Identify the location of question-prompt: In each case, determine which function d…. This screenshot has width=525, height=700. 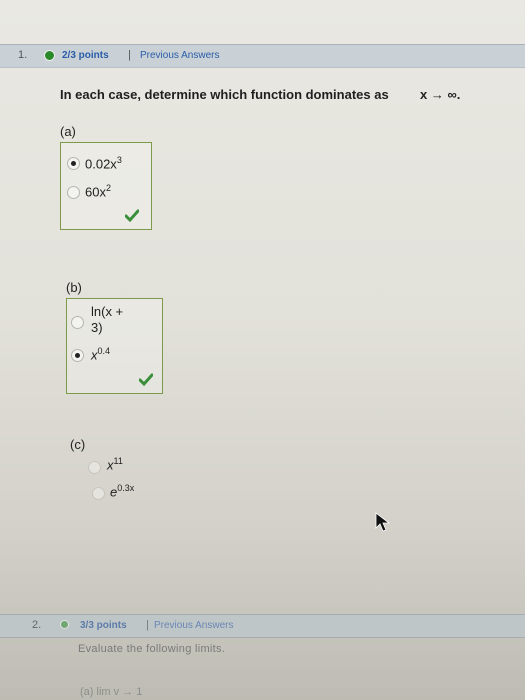
(224, 94).